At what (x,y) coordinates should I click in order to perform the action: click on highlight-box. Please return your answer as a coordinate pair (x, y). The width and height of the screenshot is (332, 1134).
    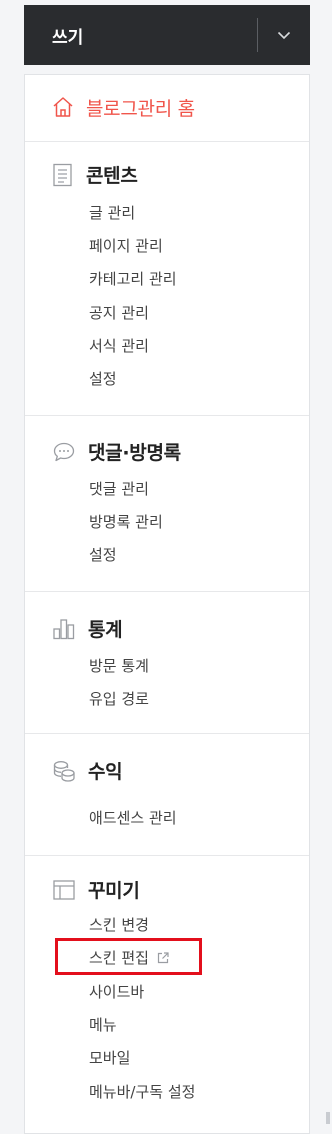
    Looking at the image, I should click on (128, 956).